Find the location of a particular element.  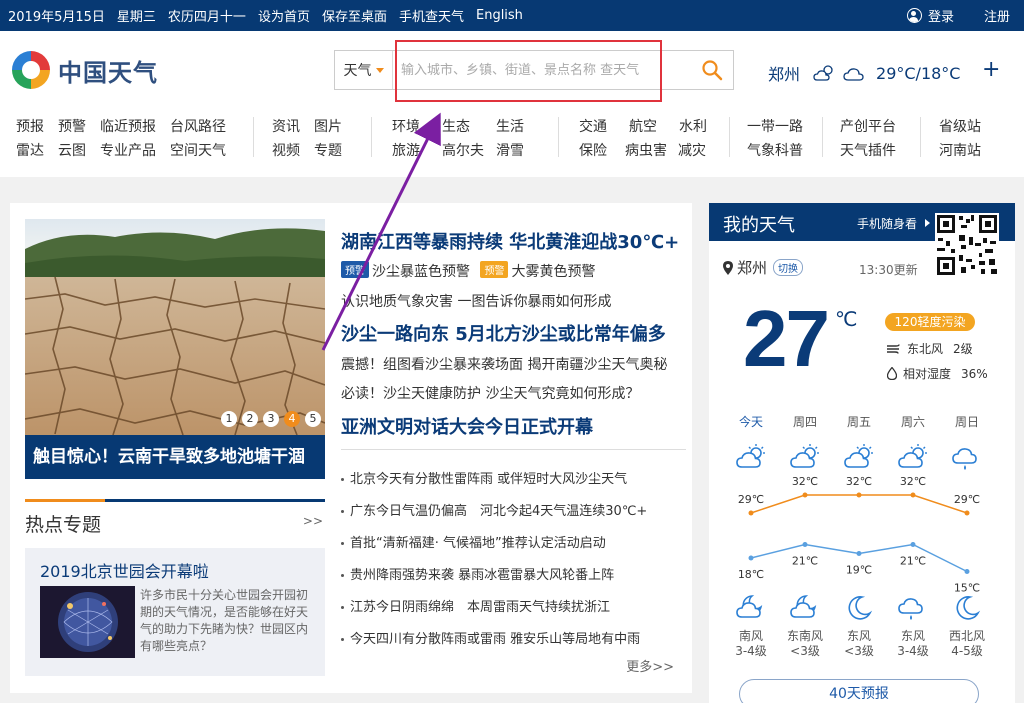

carousel-dot: 1 is located at coordinates (229, 419).